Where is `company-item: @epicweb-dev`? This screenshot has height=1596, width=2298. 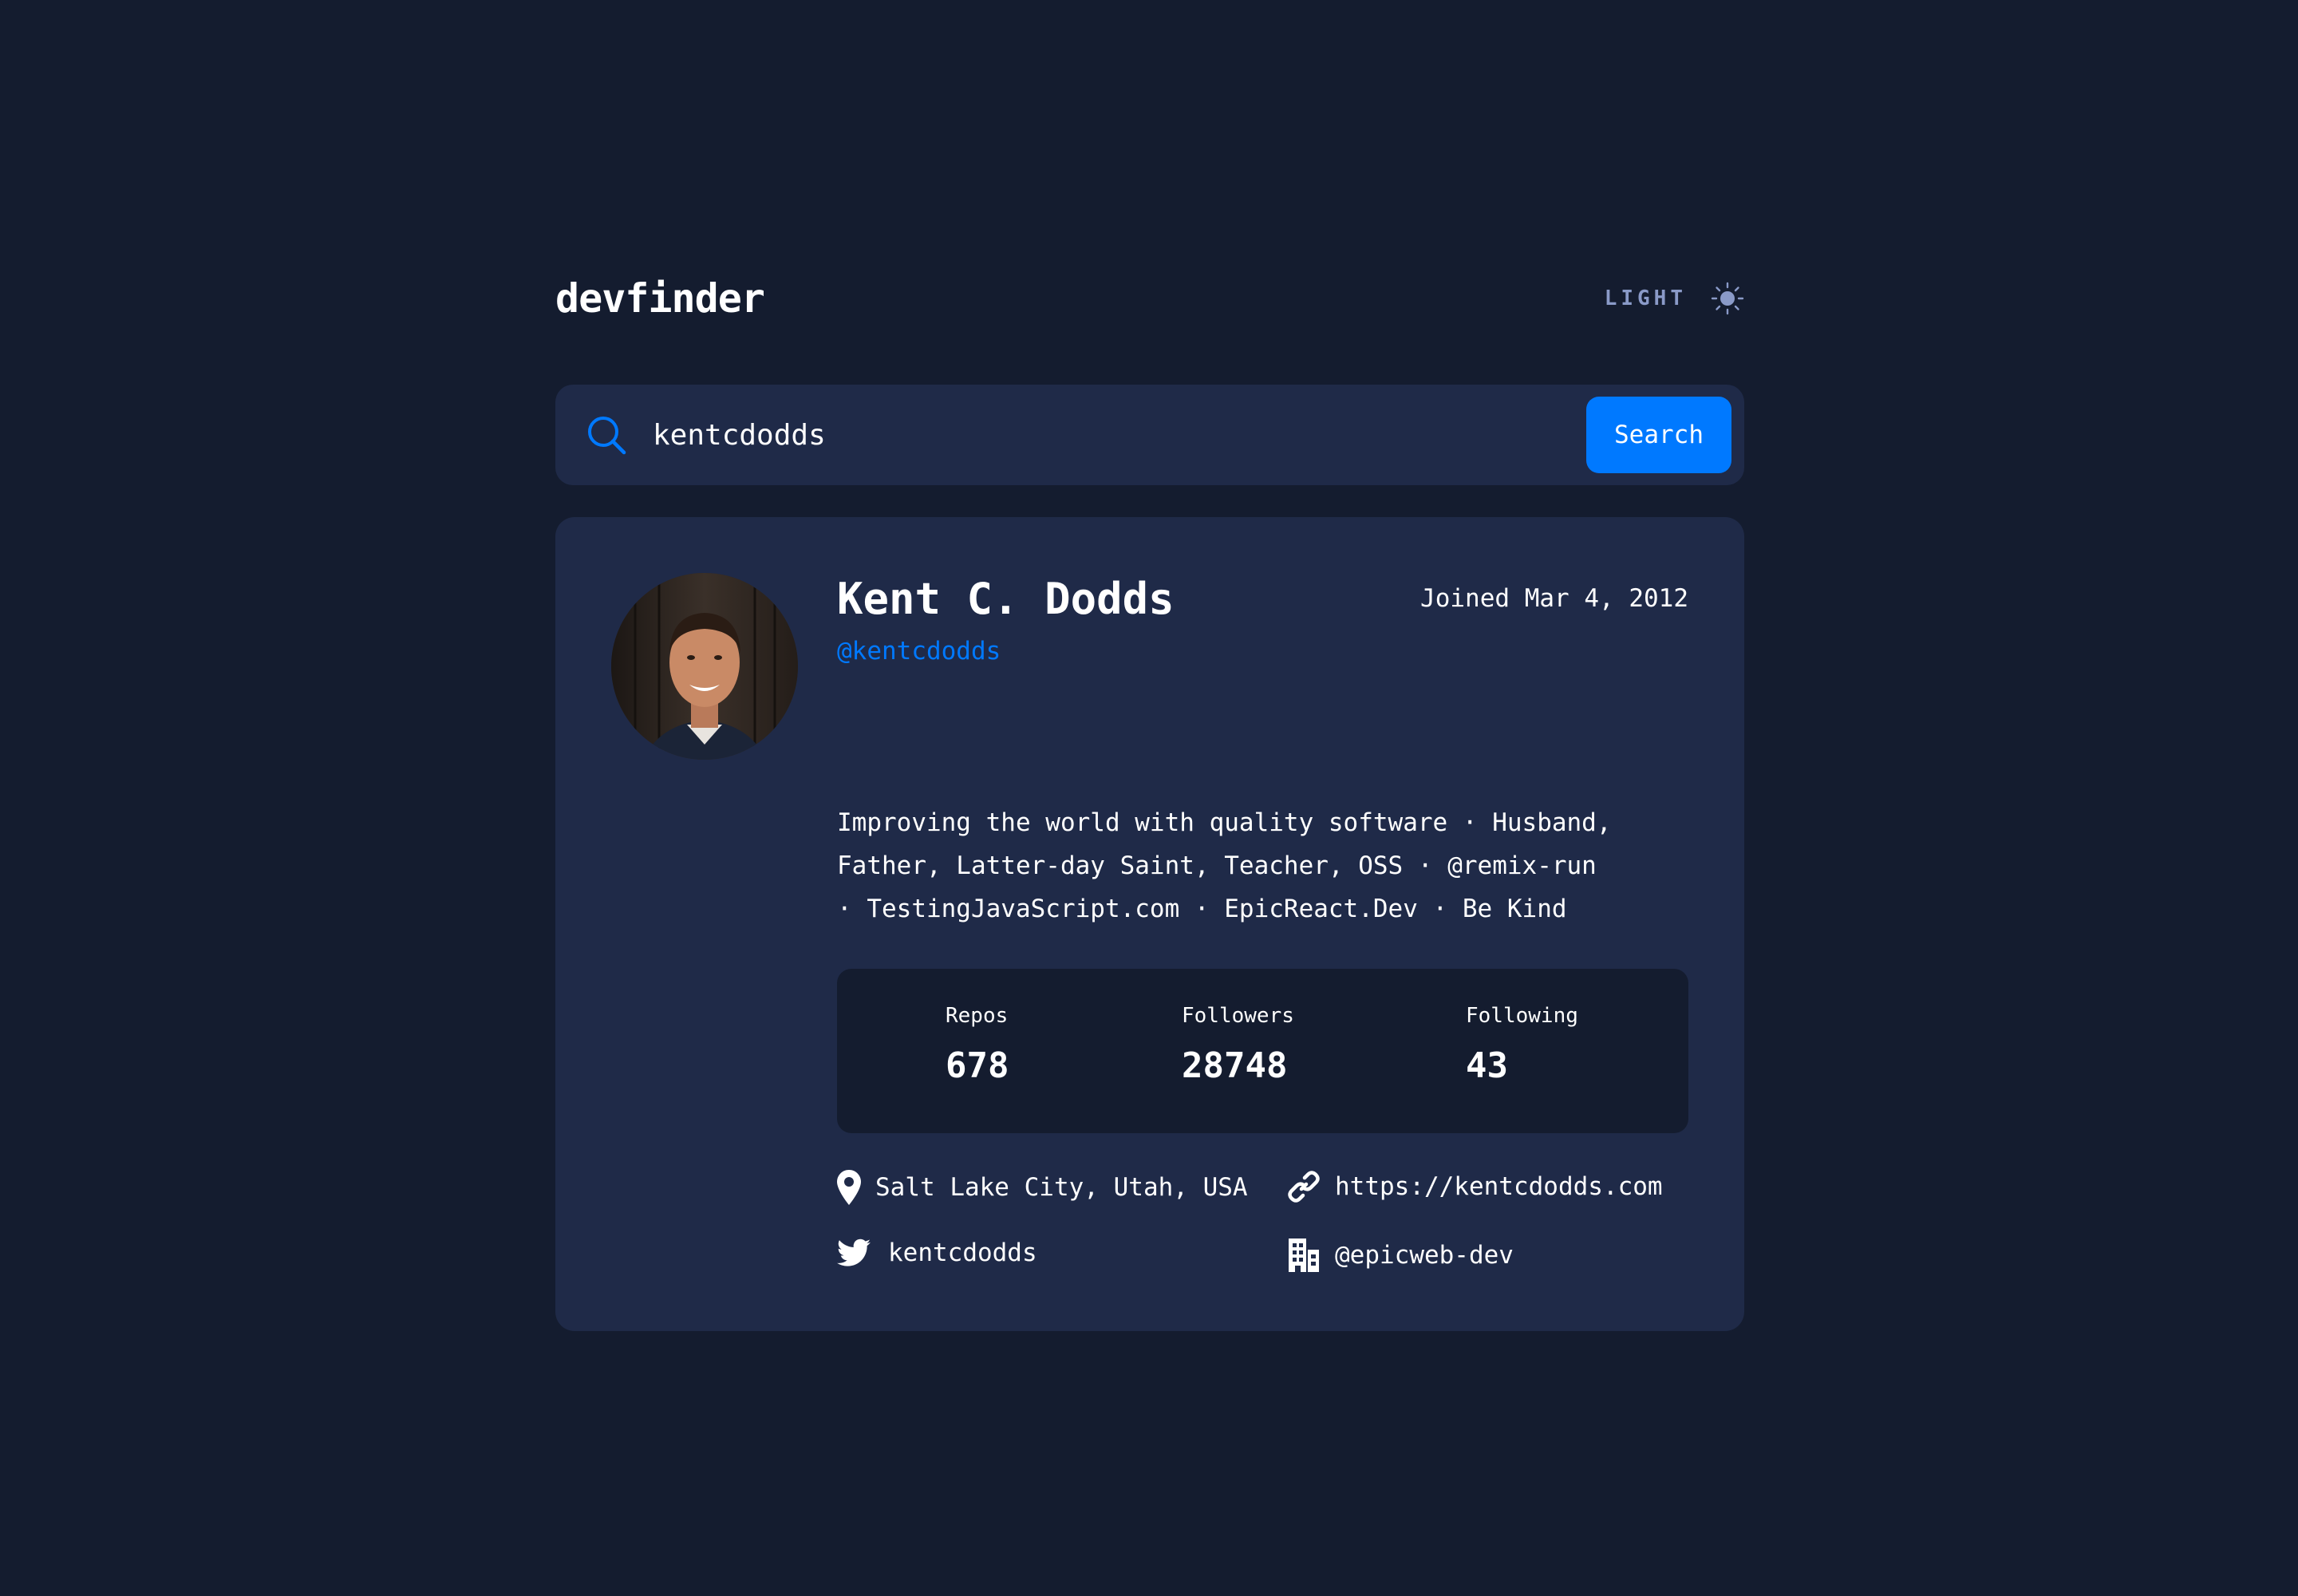
company-item: @epicweb-dev is located at coordinates (1401, 1255).